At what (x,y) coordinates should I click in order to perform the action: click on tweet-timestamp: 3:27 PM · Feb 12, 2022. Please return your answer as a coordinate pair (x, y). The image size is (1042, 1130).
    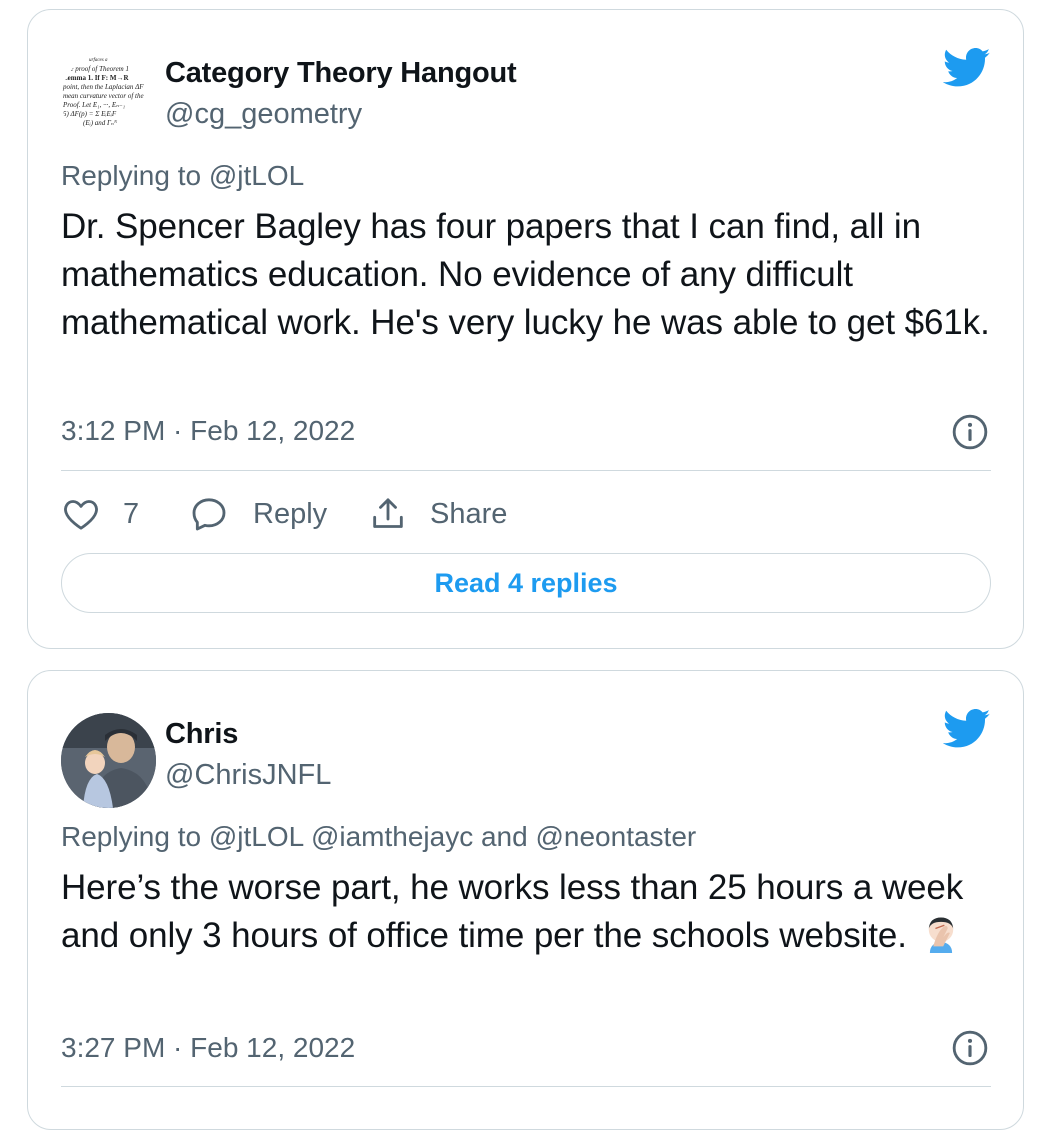
    Looking at the image, I should click on (208, 1048).